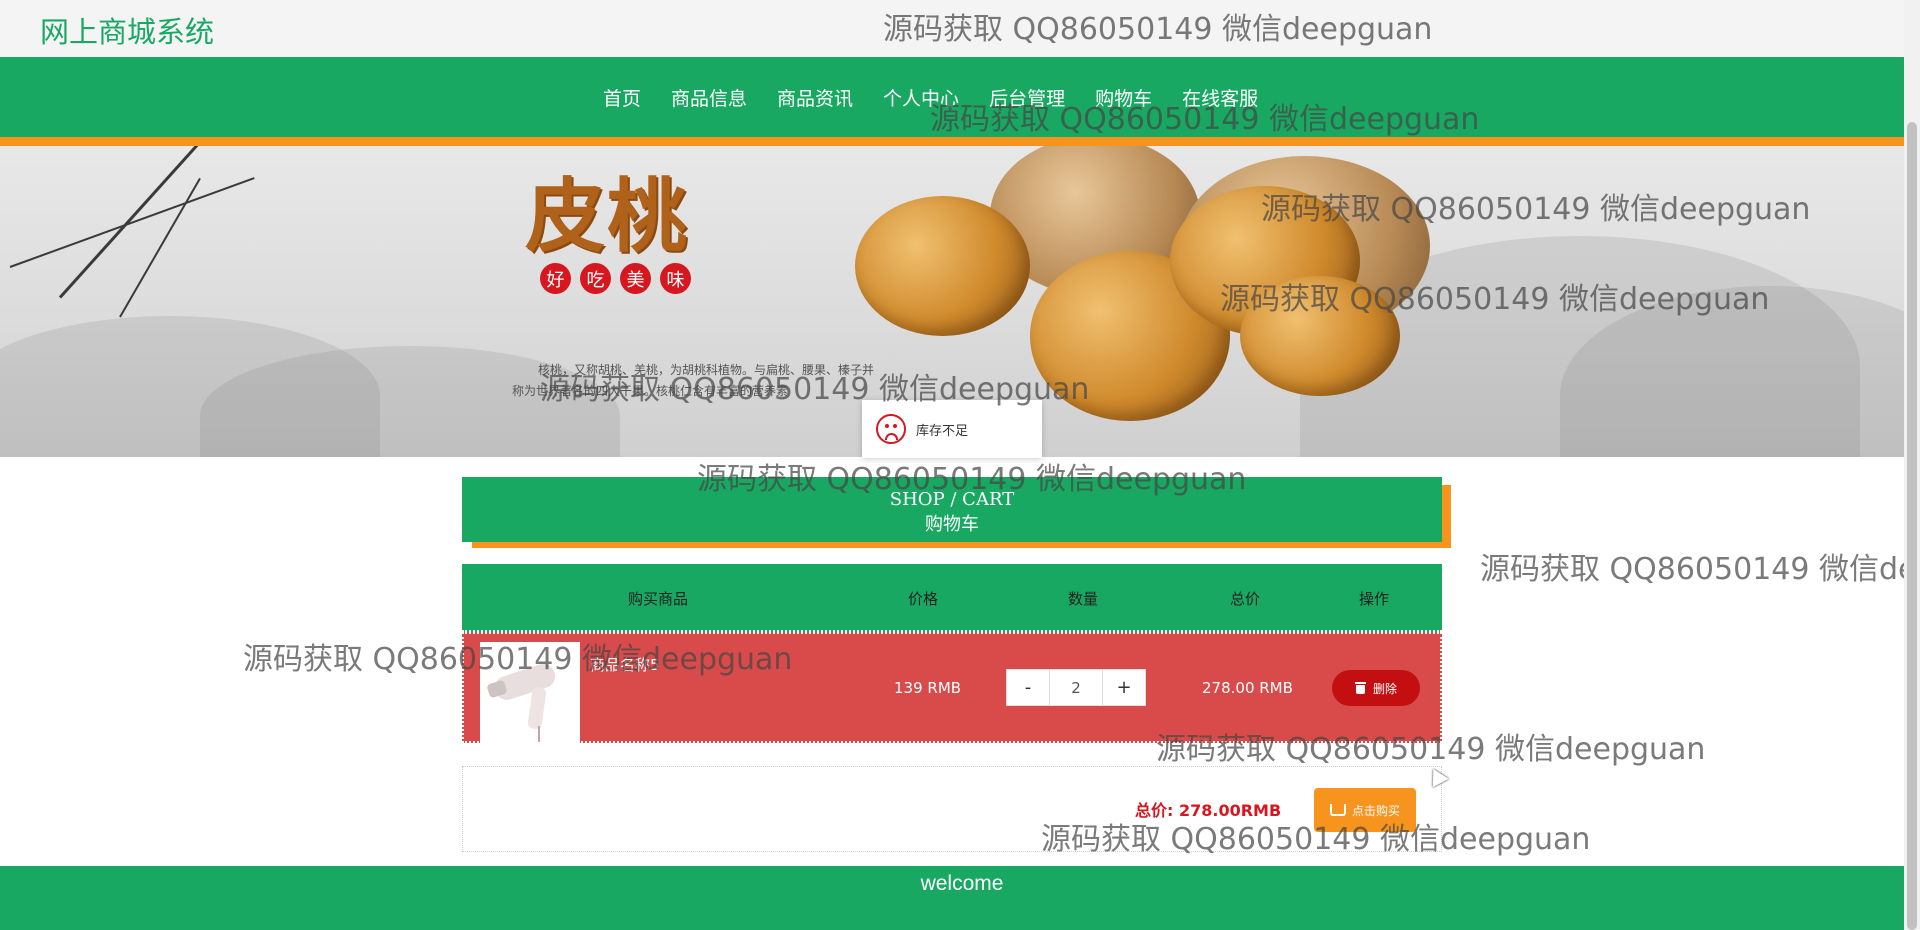 The height and width of the screenshot is (930, 1920). I want to click on total-price: 总价: 278.00RMB, so click(1208, 809).